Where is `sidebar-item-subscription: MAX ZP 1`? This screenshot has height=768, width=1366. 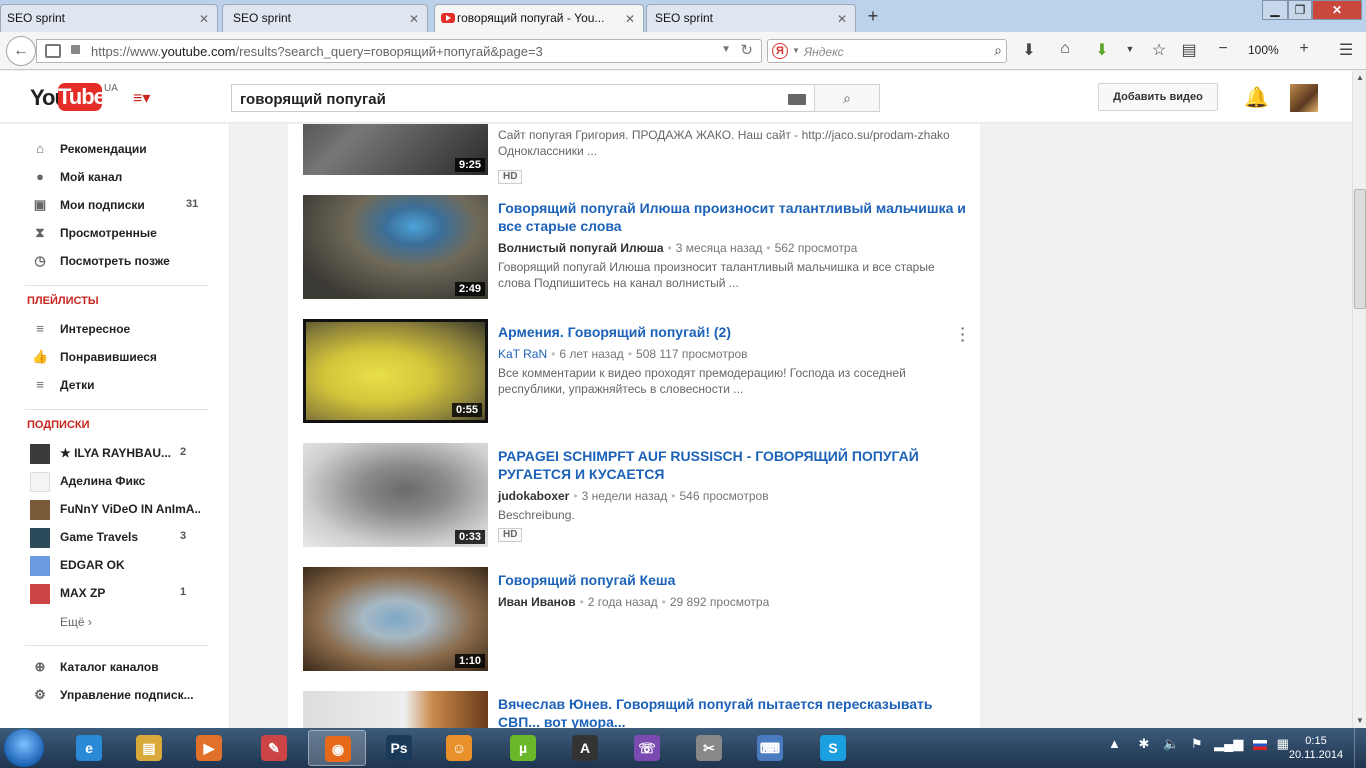
sidebar-item-subscription: MAX ZP 1 is located at coordinates (125, 594).